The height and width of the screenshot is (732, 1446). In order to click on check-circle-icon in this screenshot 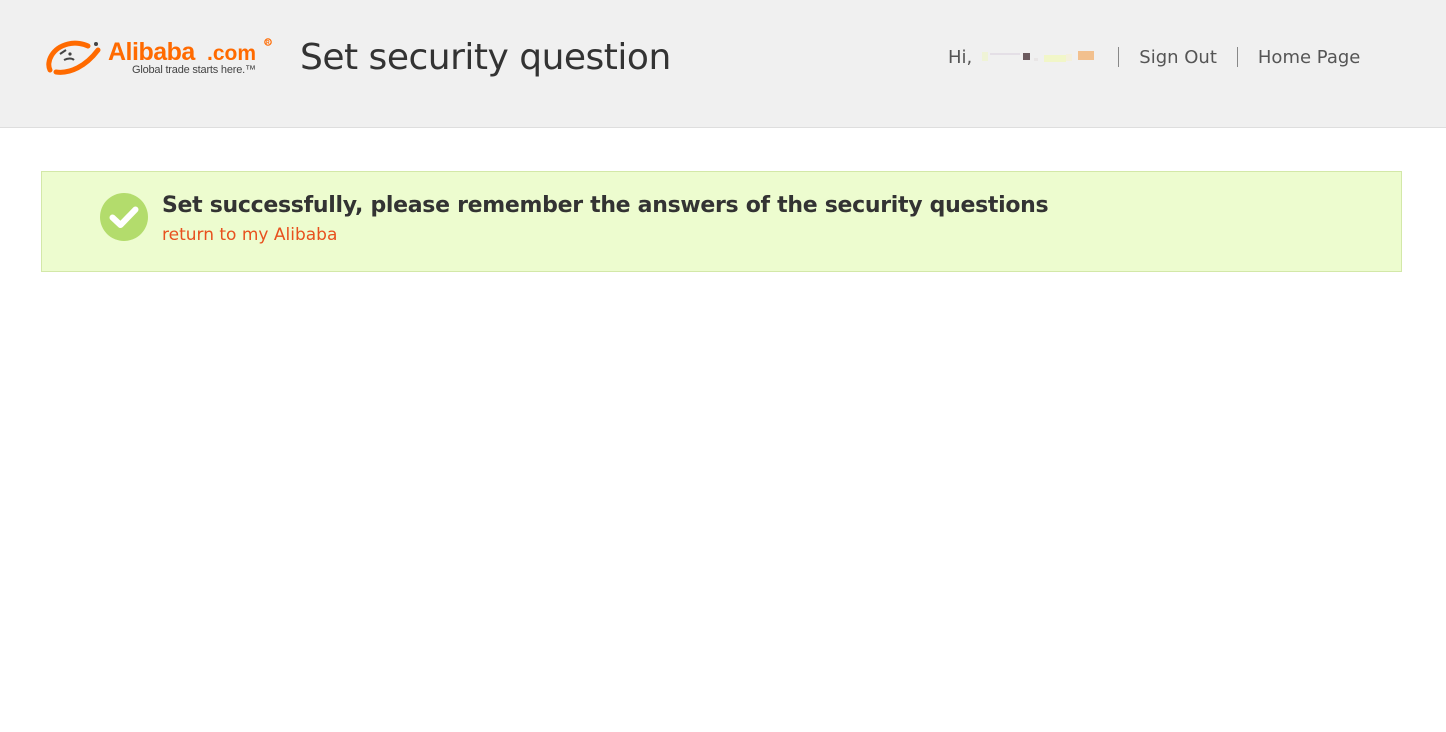, I will do `click(124, 217)`.